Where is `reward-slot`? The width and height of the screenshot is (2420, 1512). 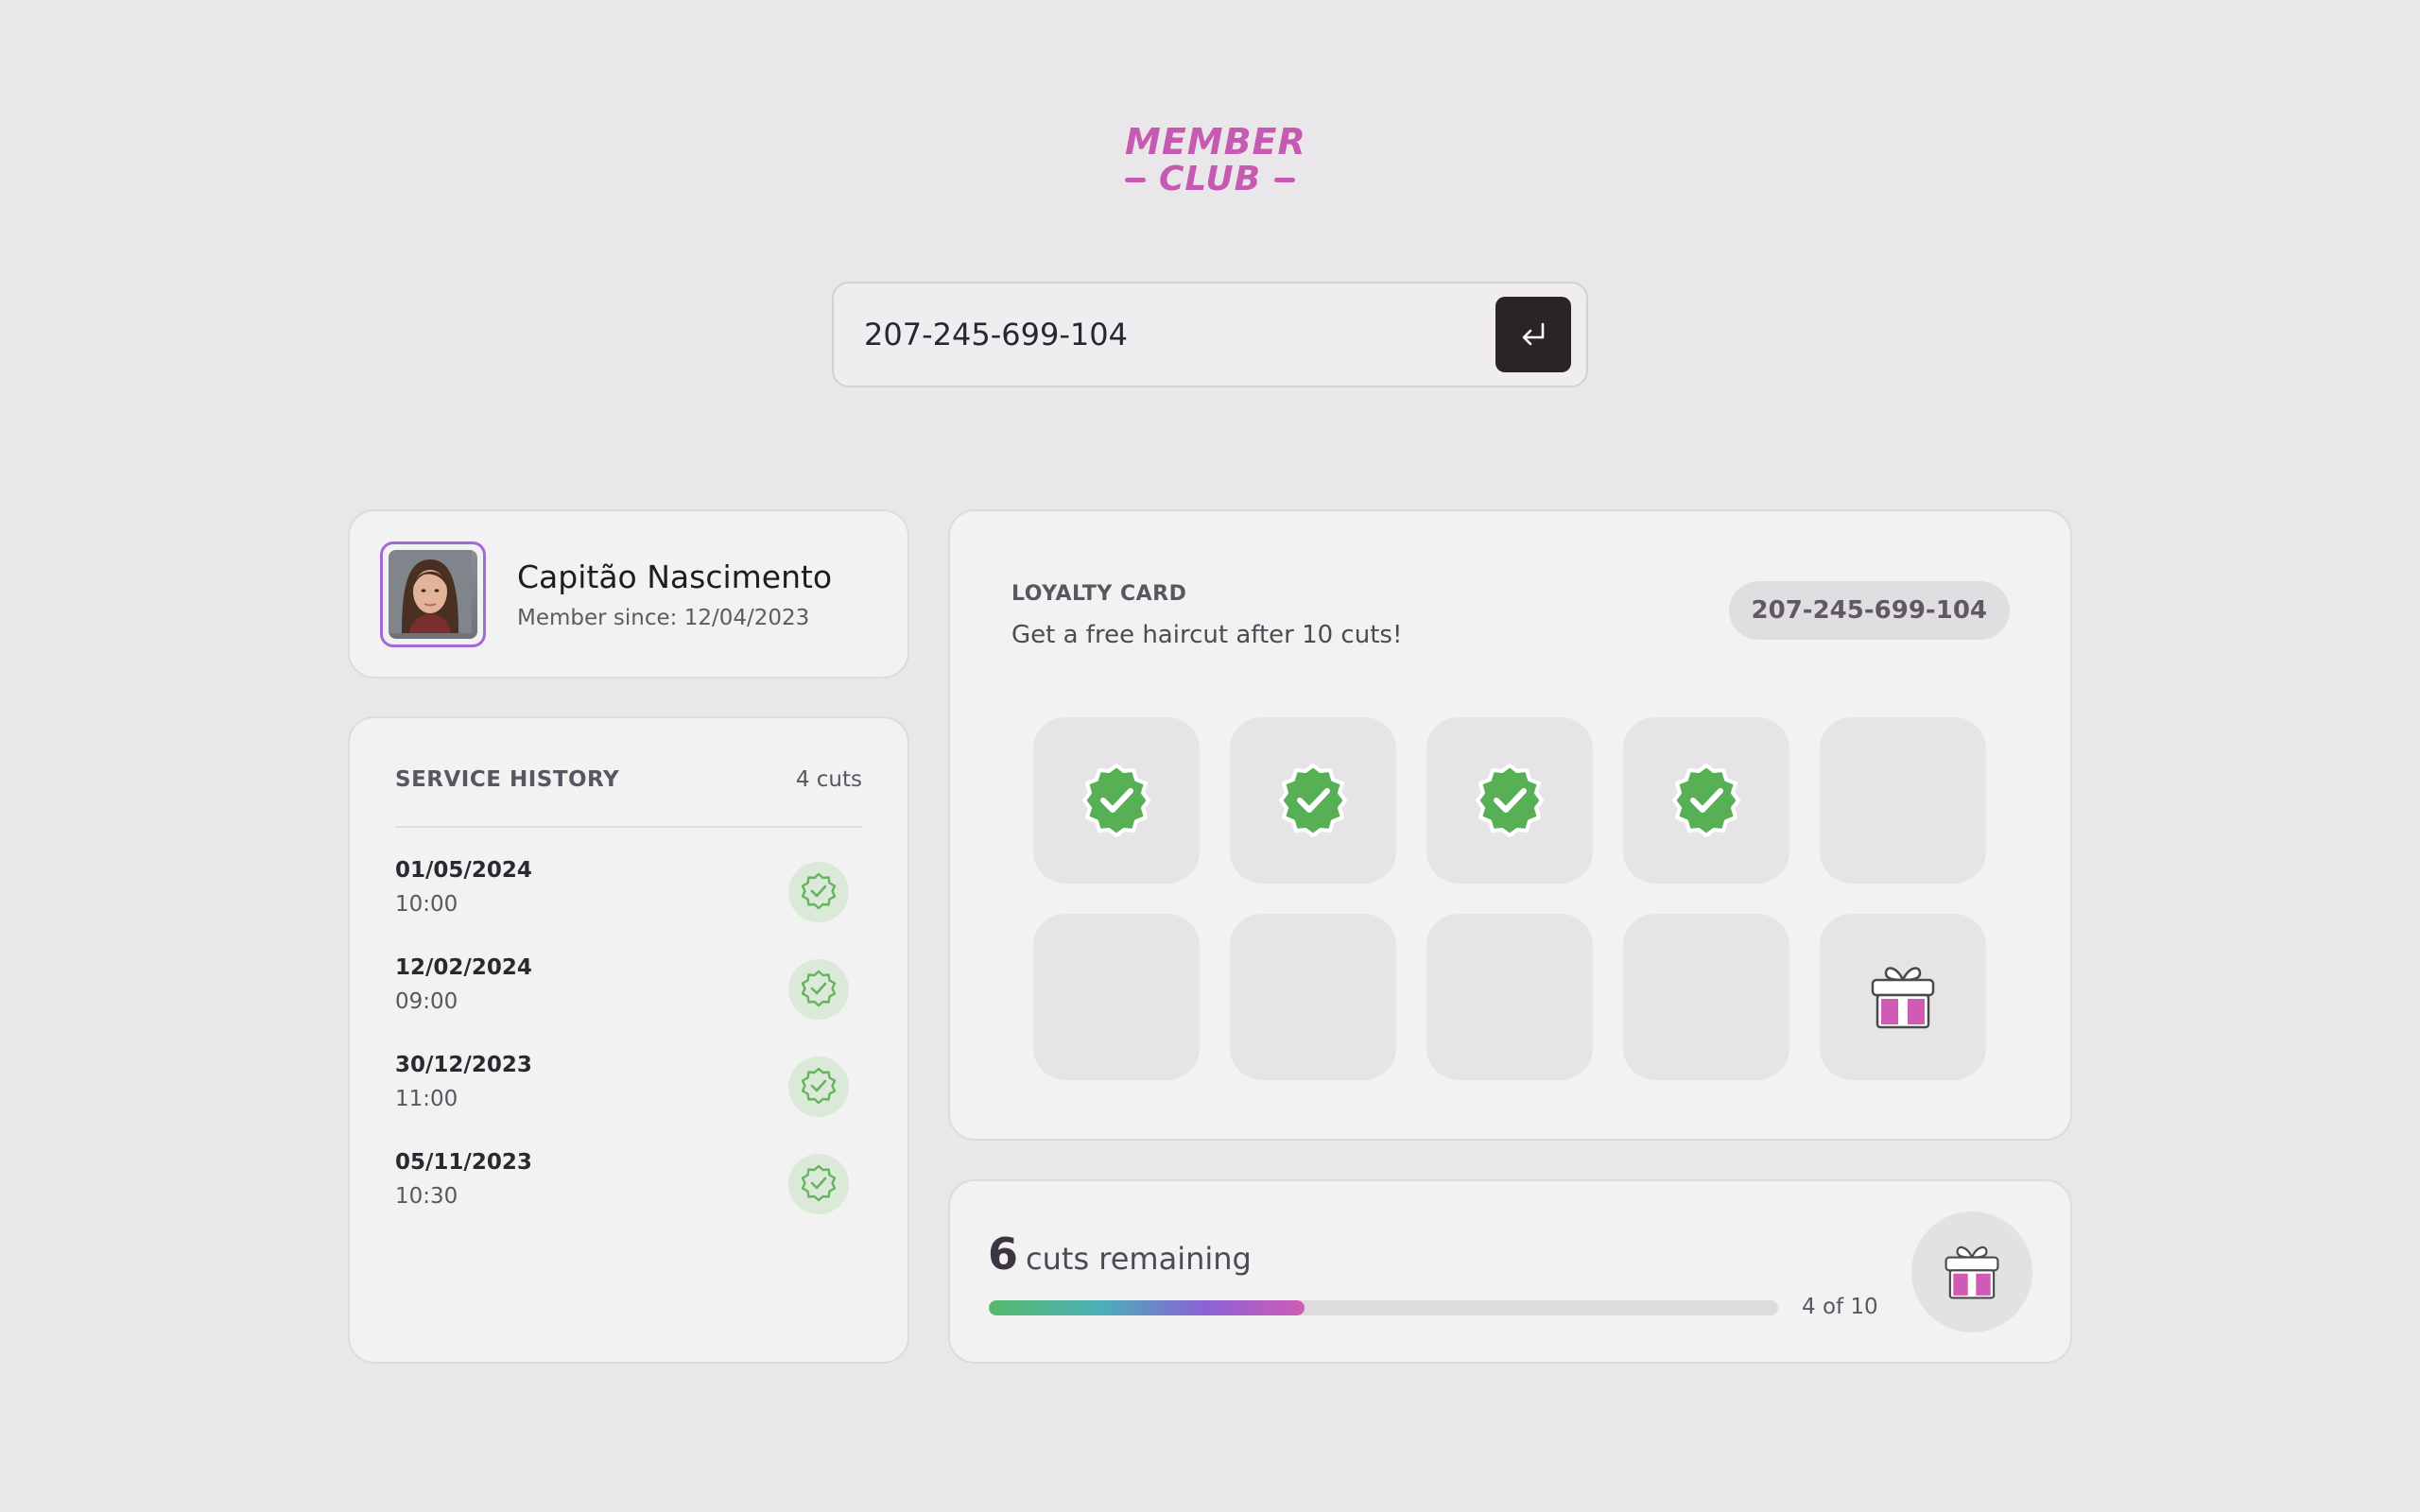
reward-slot is located at coordinates (1903, 997).